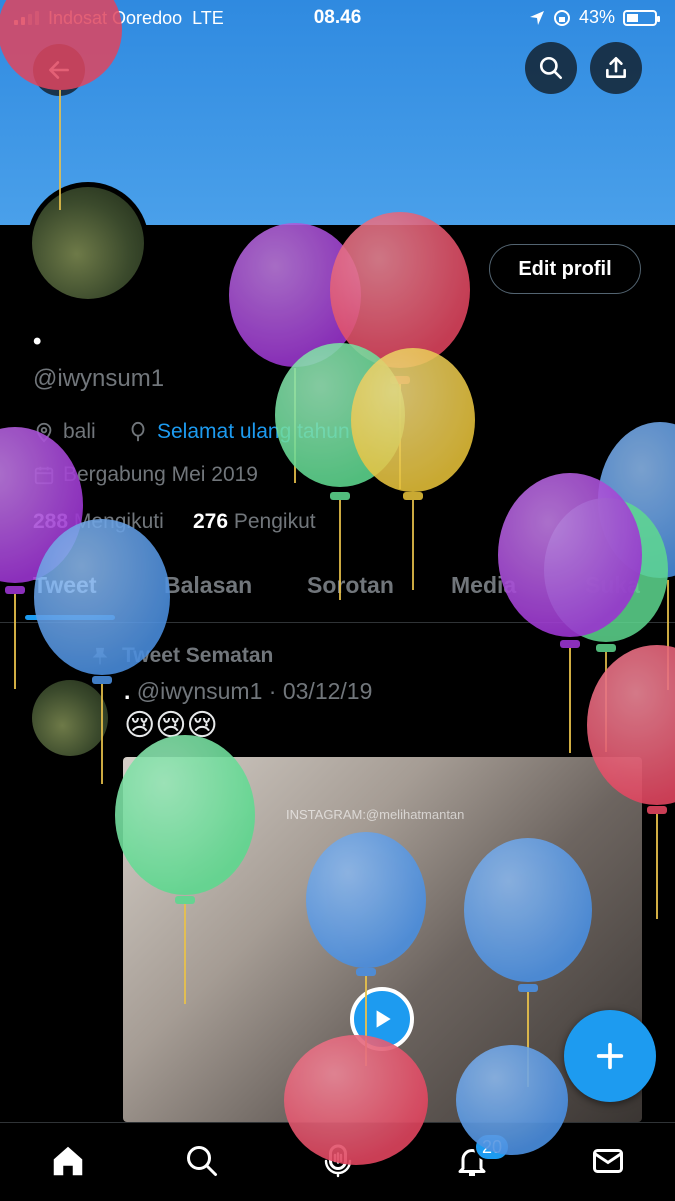 This screenshot has height=1201, width=675. I want to click on followers-count: 276, so click(210, 521).